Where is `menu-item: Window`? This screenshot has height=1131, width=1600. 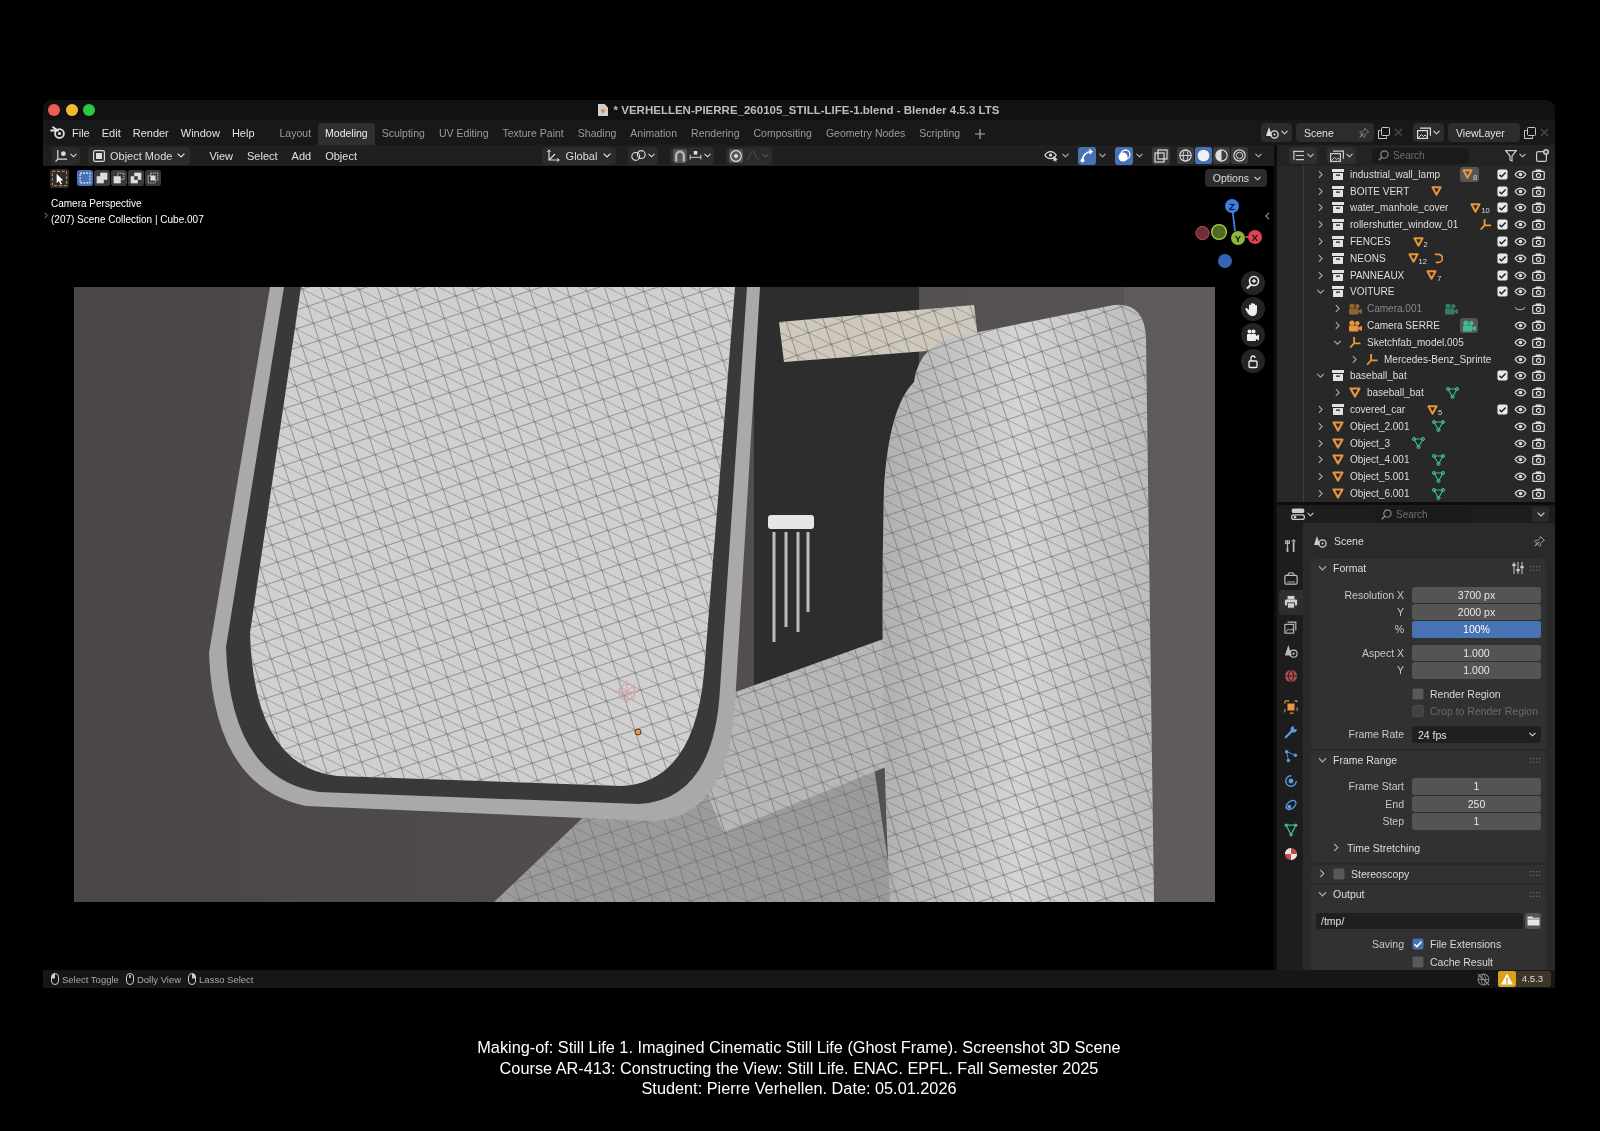 menu-item: Window is located at coordinates (200, 132).